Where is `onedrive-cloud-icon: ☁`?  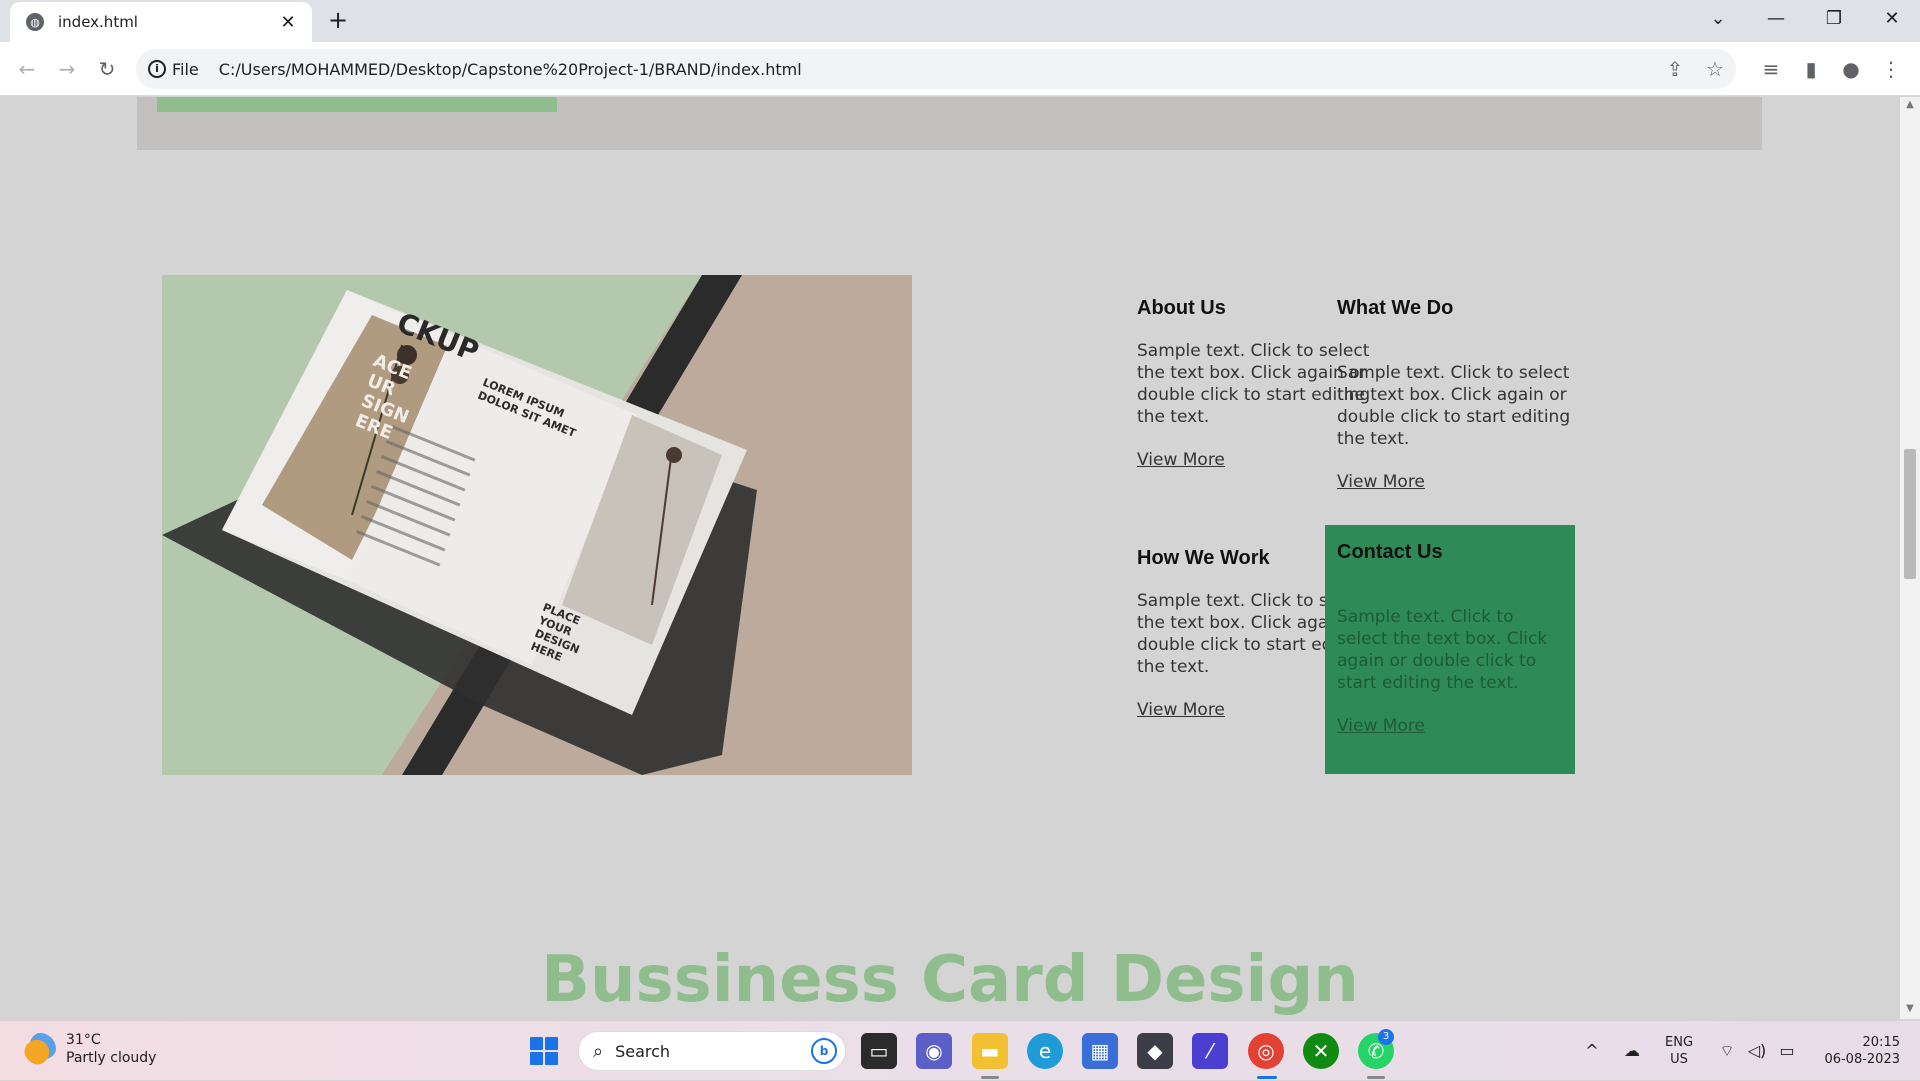
onedrive-cloud-icon: ☁ is located at coordinates (1632, 1051).